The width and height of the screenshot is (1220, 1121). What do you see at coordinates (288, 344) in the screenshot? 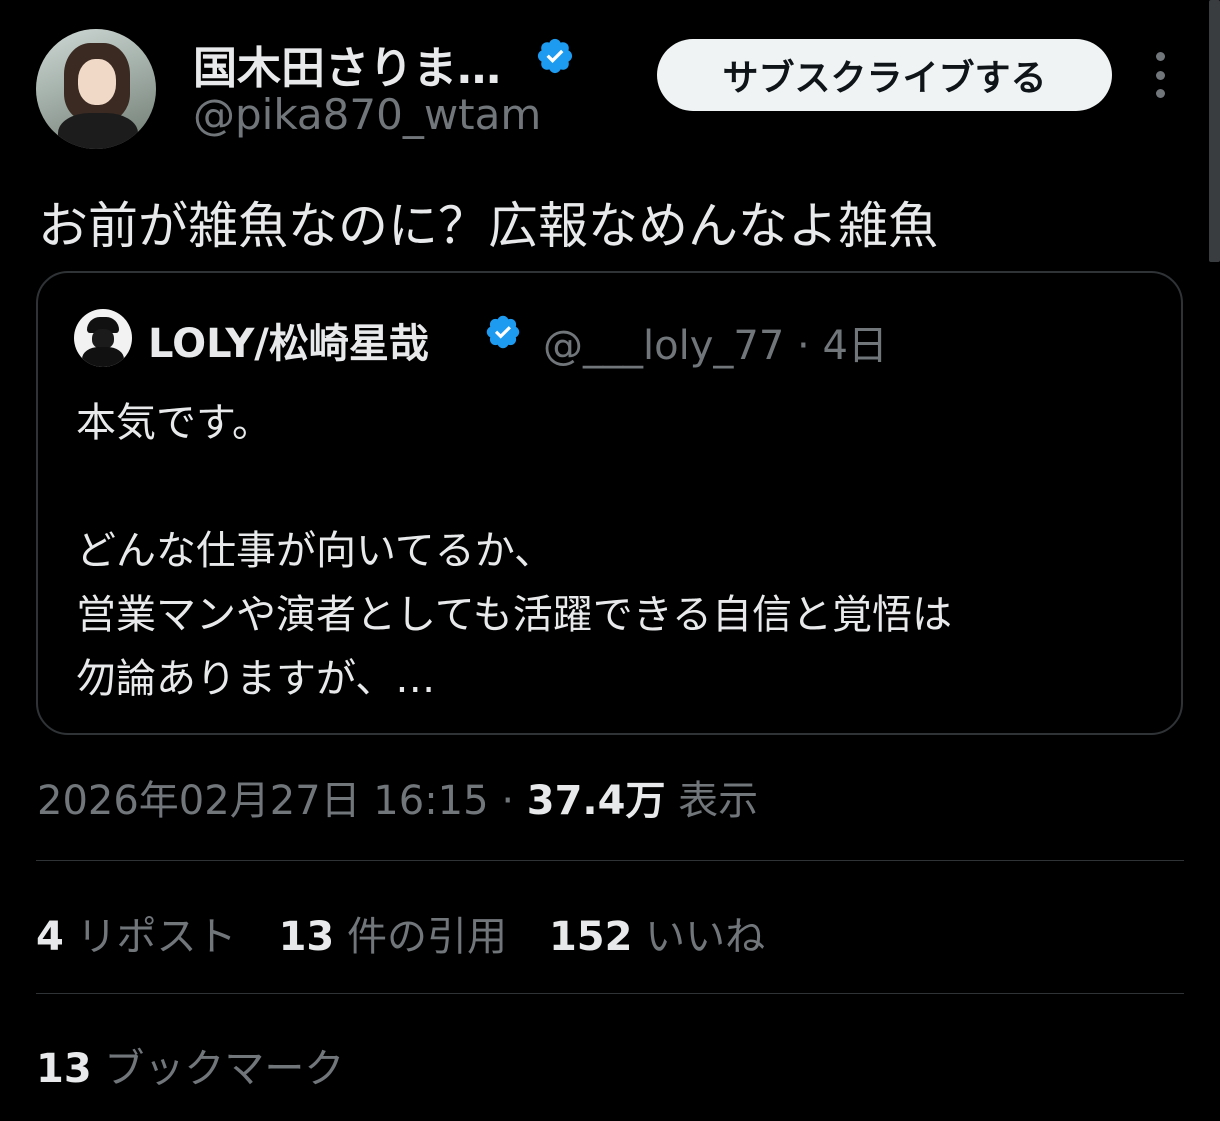
I see `quoted-author-name: LOLY/松崎星哉` at bounding box center [288, 344].